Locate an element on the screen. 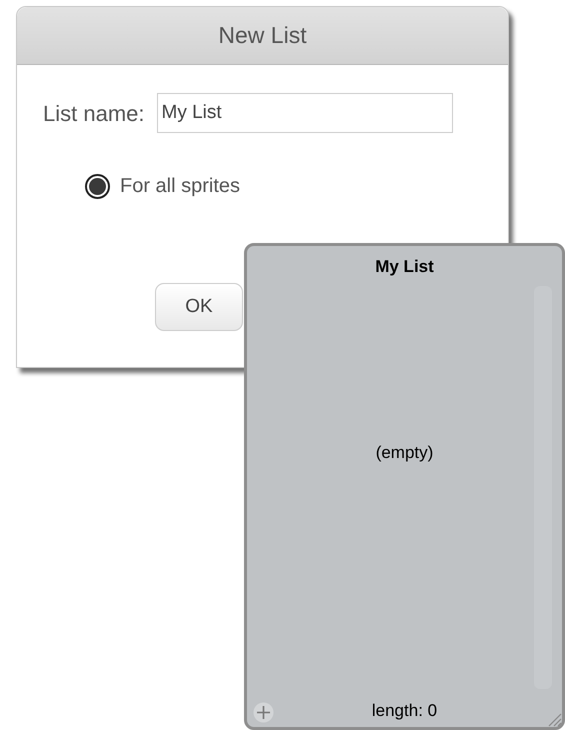 The width and height of the screenshot is (565, 730). length-label: length: 0 is located at coordinates (404, 711).